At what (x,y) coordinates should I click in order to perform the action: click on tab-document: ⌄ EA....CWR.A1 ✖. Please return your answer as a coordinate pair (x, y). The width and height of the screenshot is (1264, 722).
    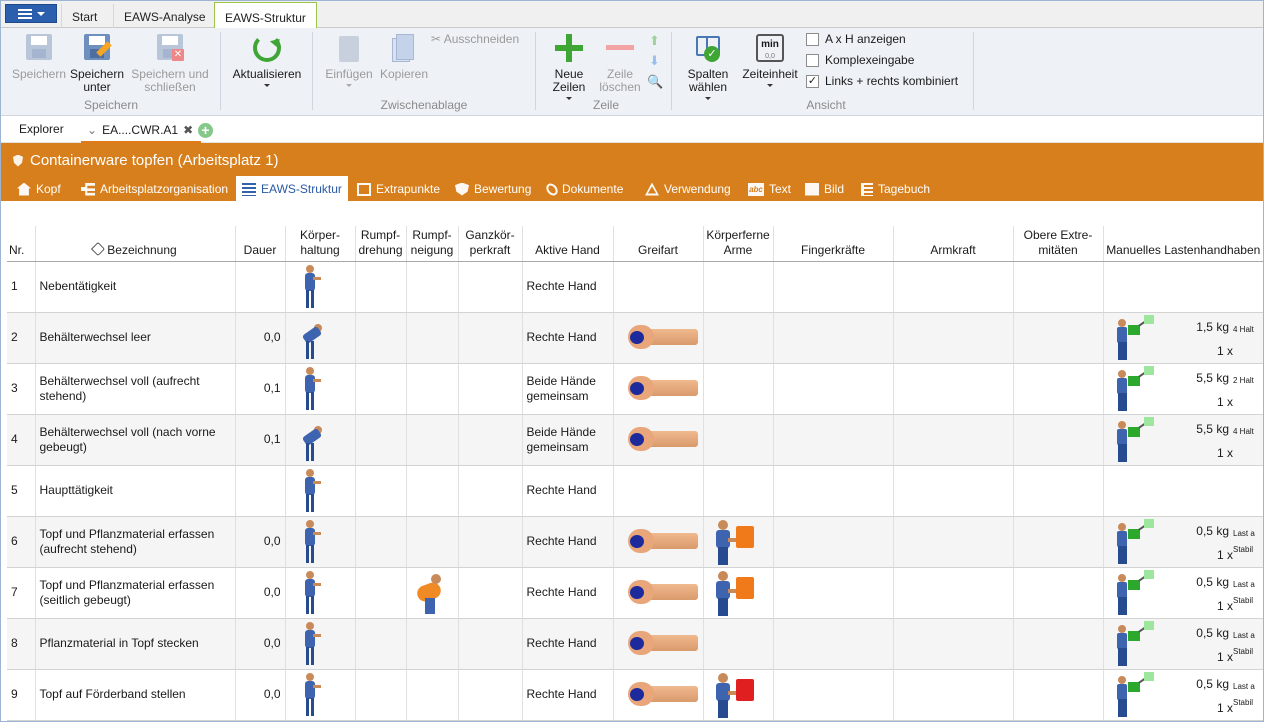
    Looking at the image, I should click on (141, 131).